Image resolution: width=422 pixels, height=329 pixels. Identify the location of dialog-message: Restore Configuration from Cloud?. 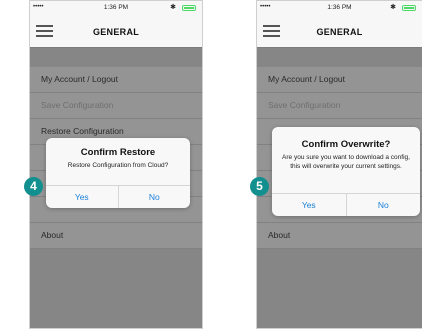
(118, 165).